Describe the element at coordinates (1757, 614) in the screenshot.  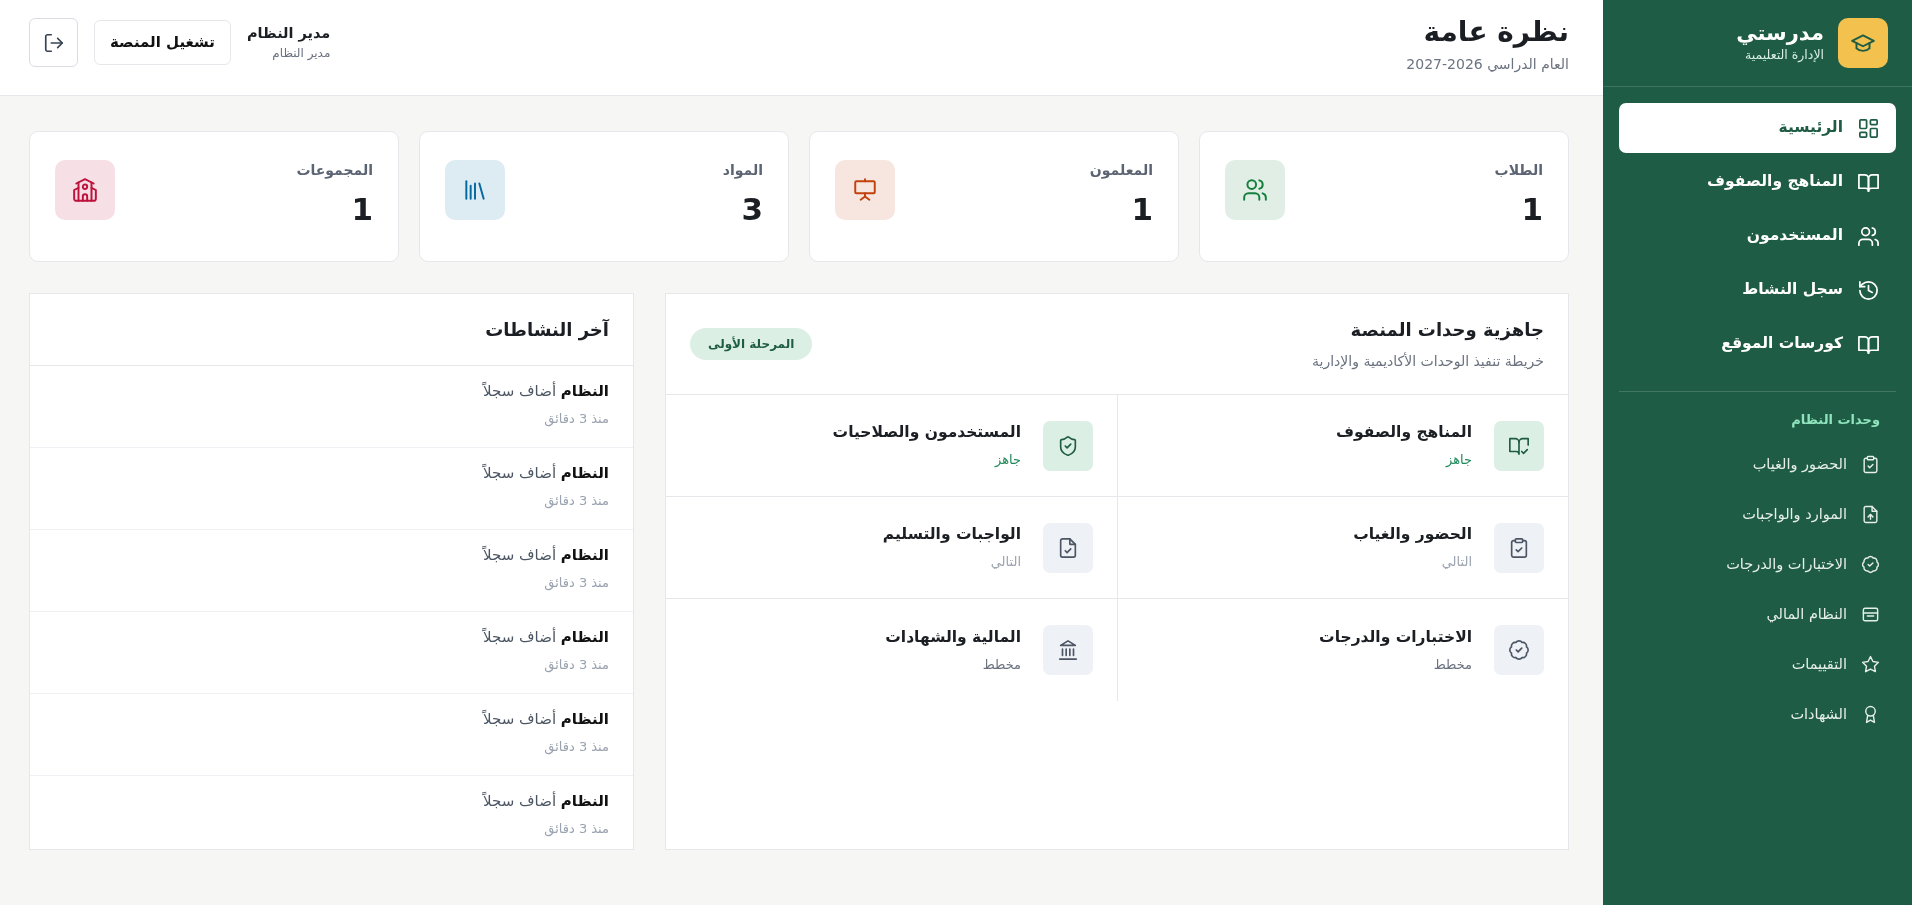
I see `module-link: النظام المالي` at that location.